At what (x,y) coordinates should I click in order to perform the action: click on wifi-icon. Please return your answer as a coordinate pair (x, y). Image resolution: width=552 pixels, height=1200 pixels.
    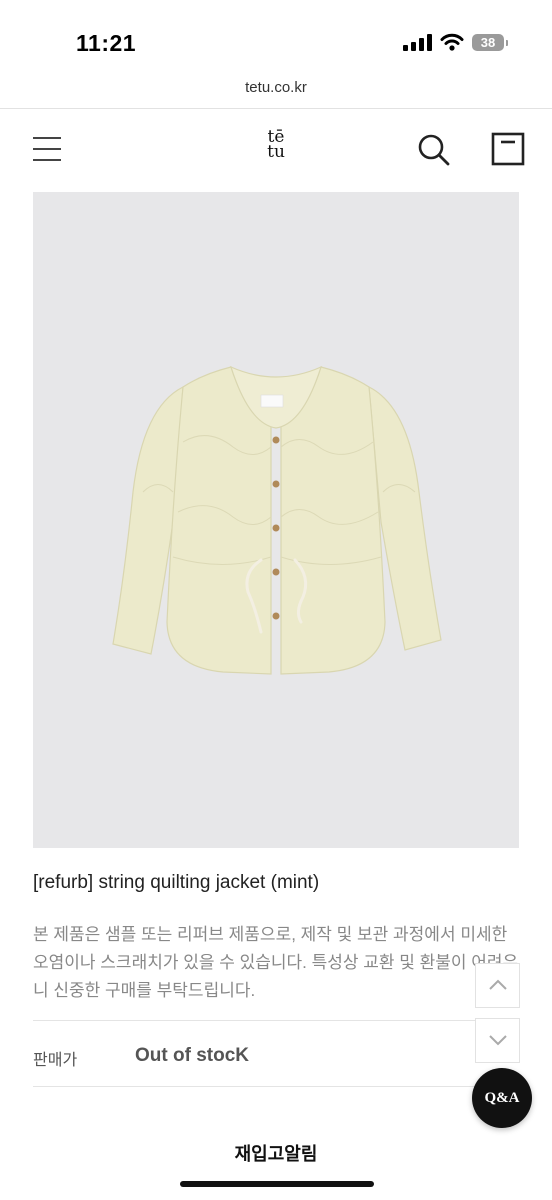
    Looking at the image, I should click on (452, 42).